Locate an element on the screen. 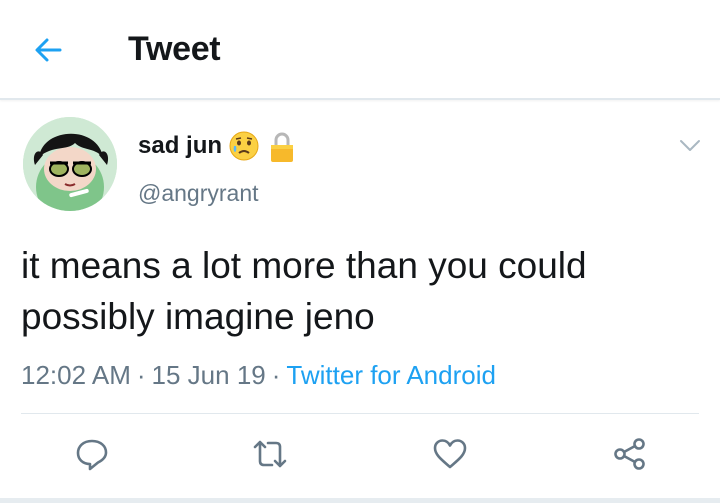 The width and height of the screenshot is (720, 503). tweet-time: 12:02 AM is located at coordinates (76, 375).